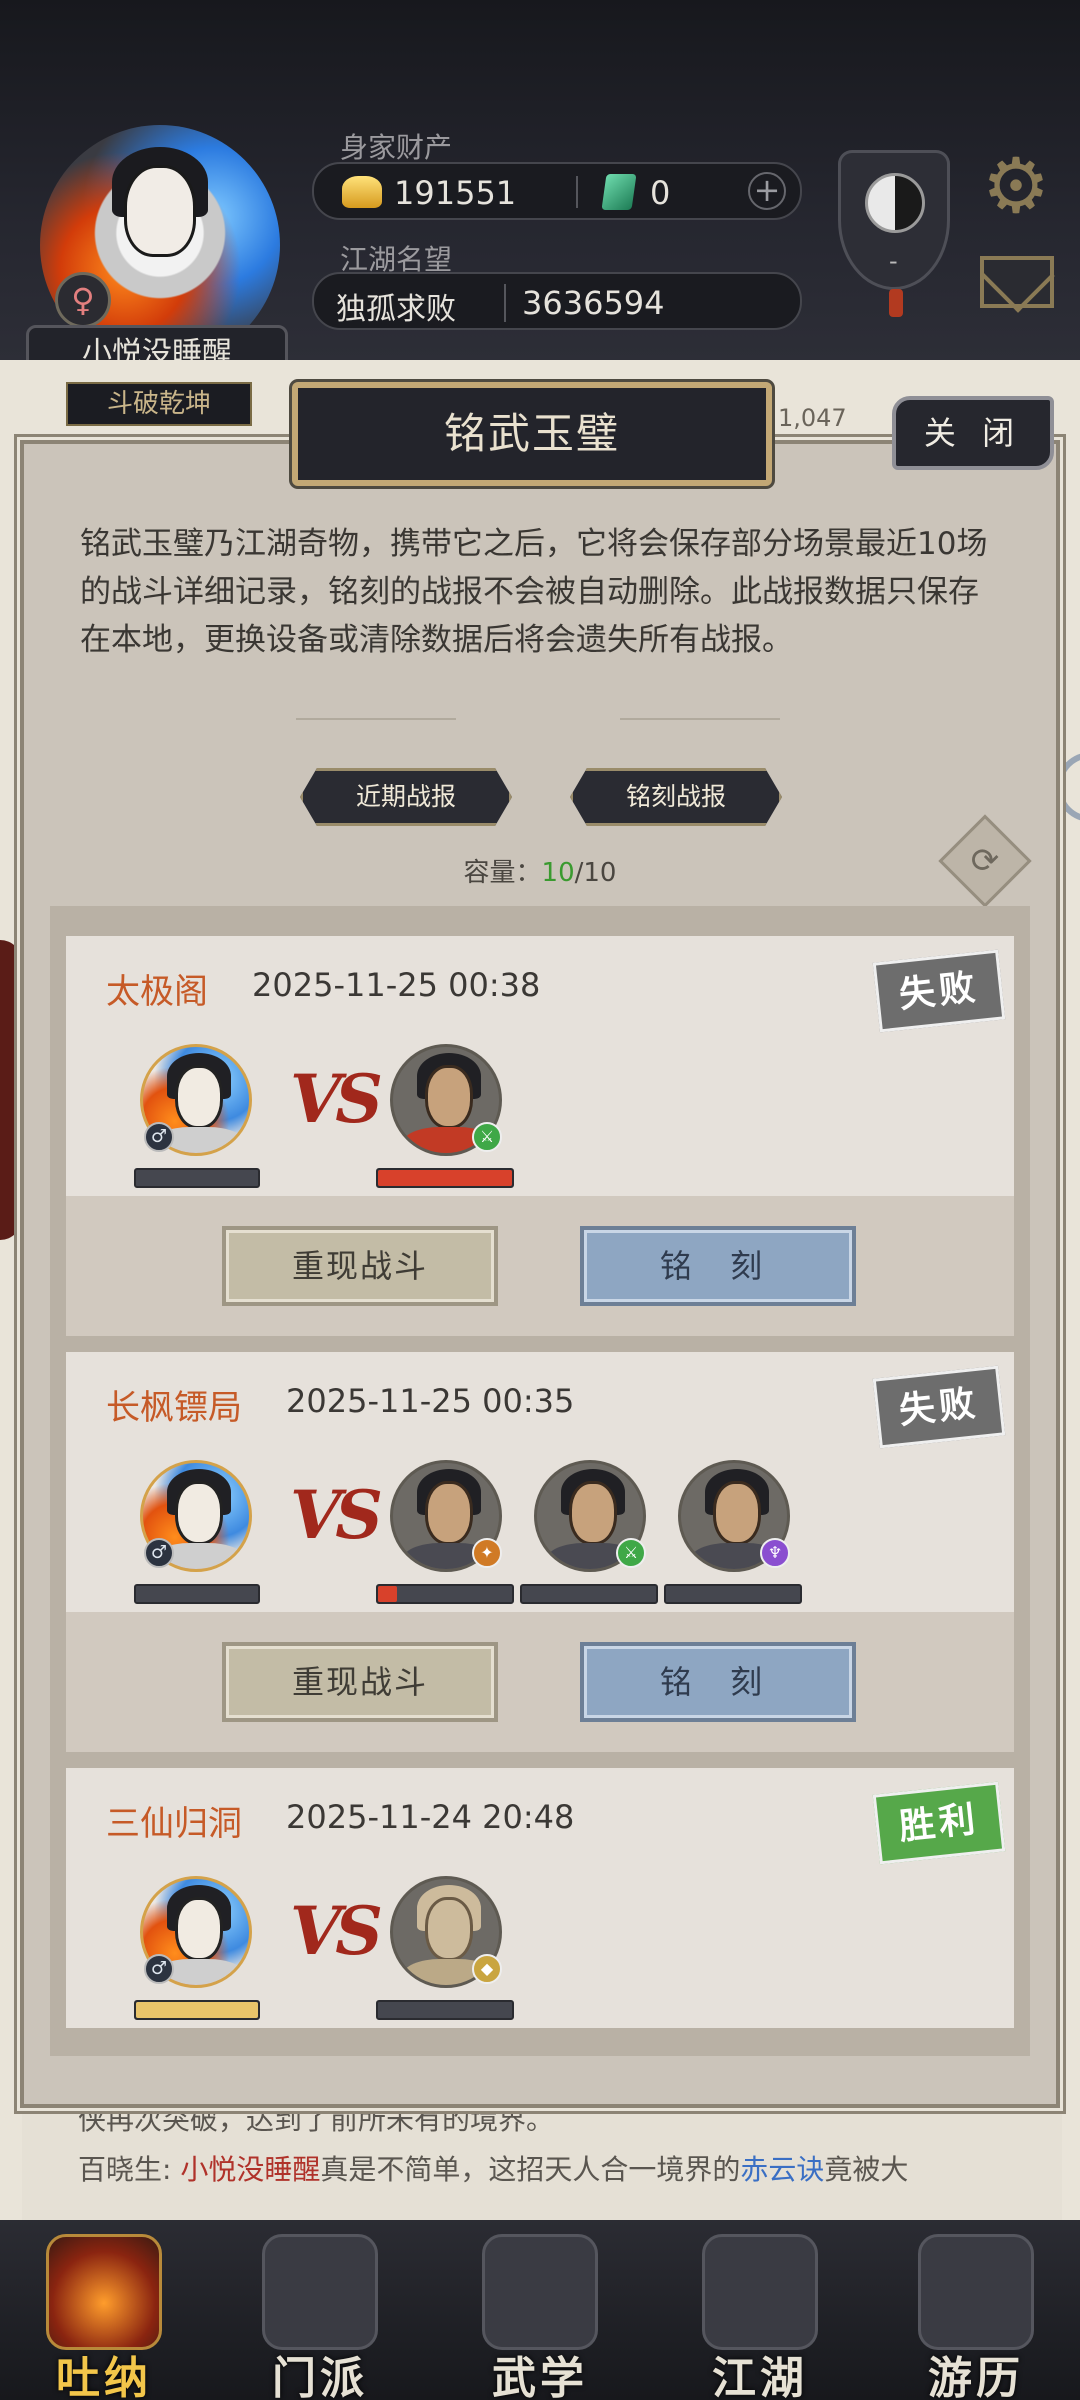 The height and width of the screenshot is (2400, 1080). What do you see at coordinates (320, 2376) in the screenshot?
I see `nav-label: 门派` at bounding box center [320, 2376].